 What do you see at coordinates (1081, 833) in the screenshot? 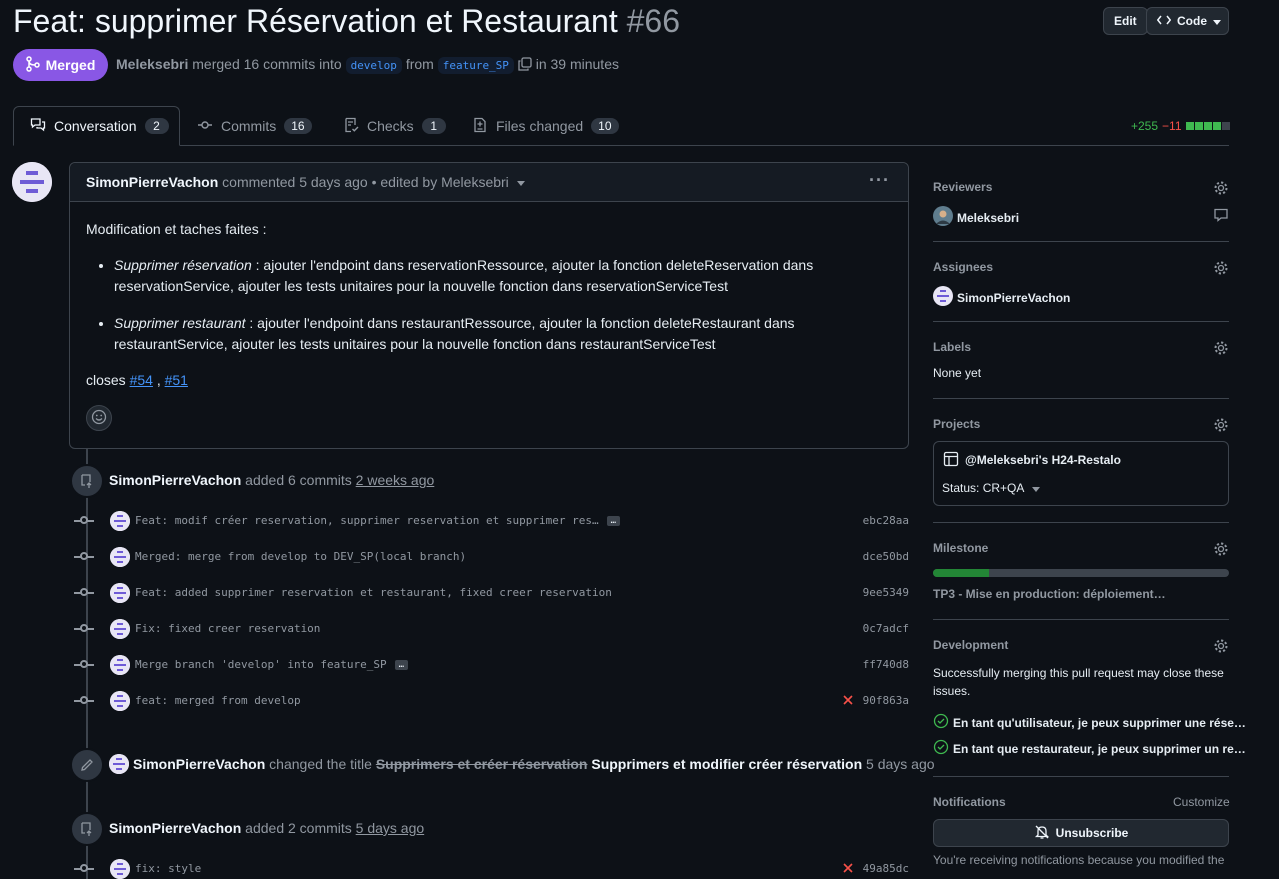
I see `unsubscribe-button: Unsubscribe` at bounding box center [1081, 833].